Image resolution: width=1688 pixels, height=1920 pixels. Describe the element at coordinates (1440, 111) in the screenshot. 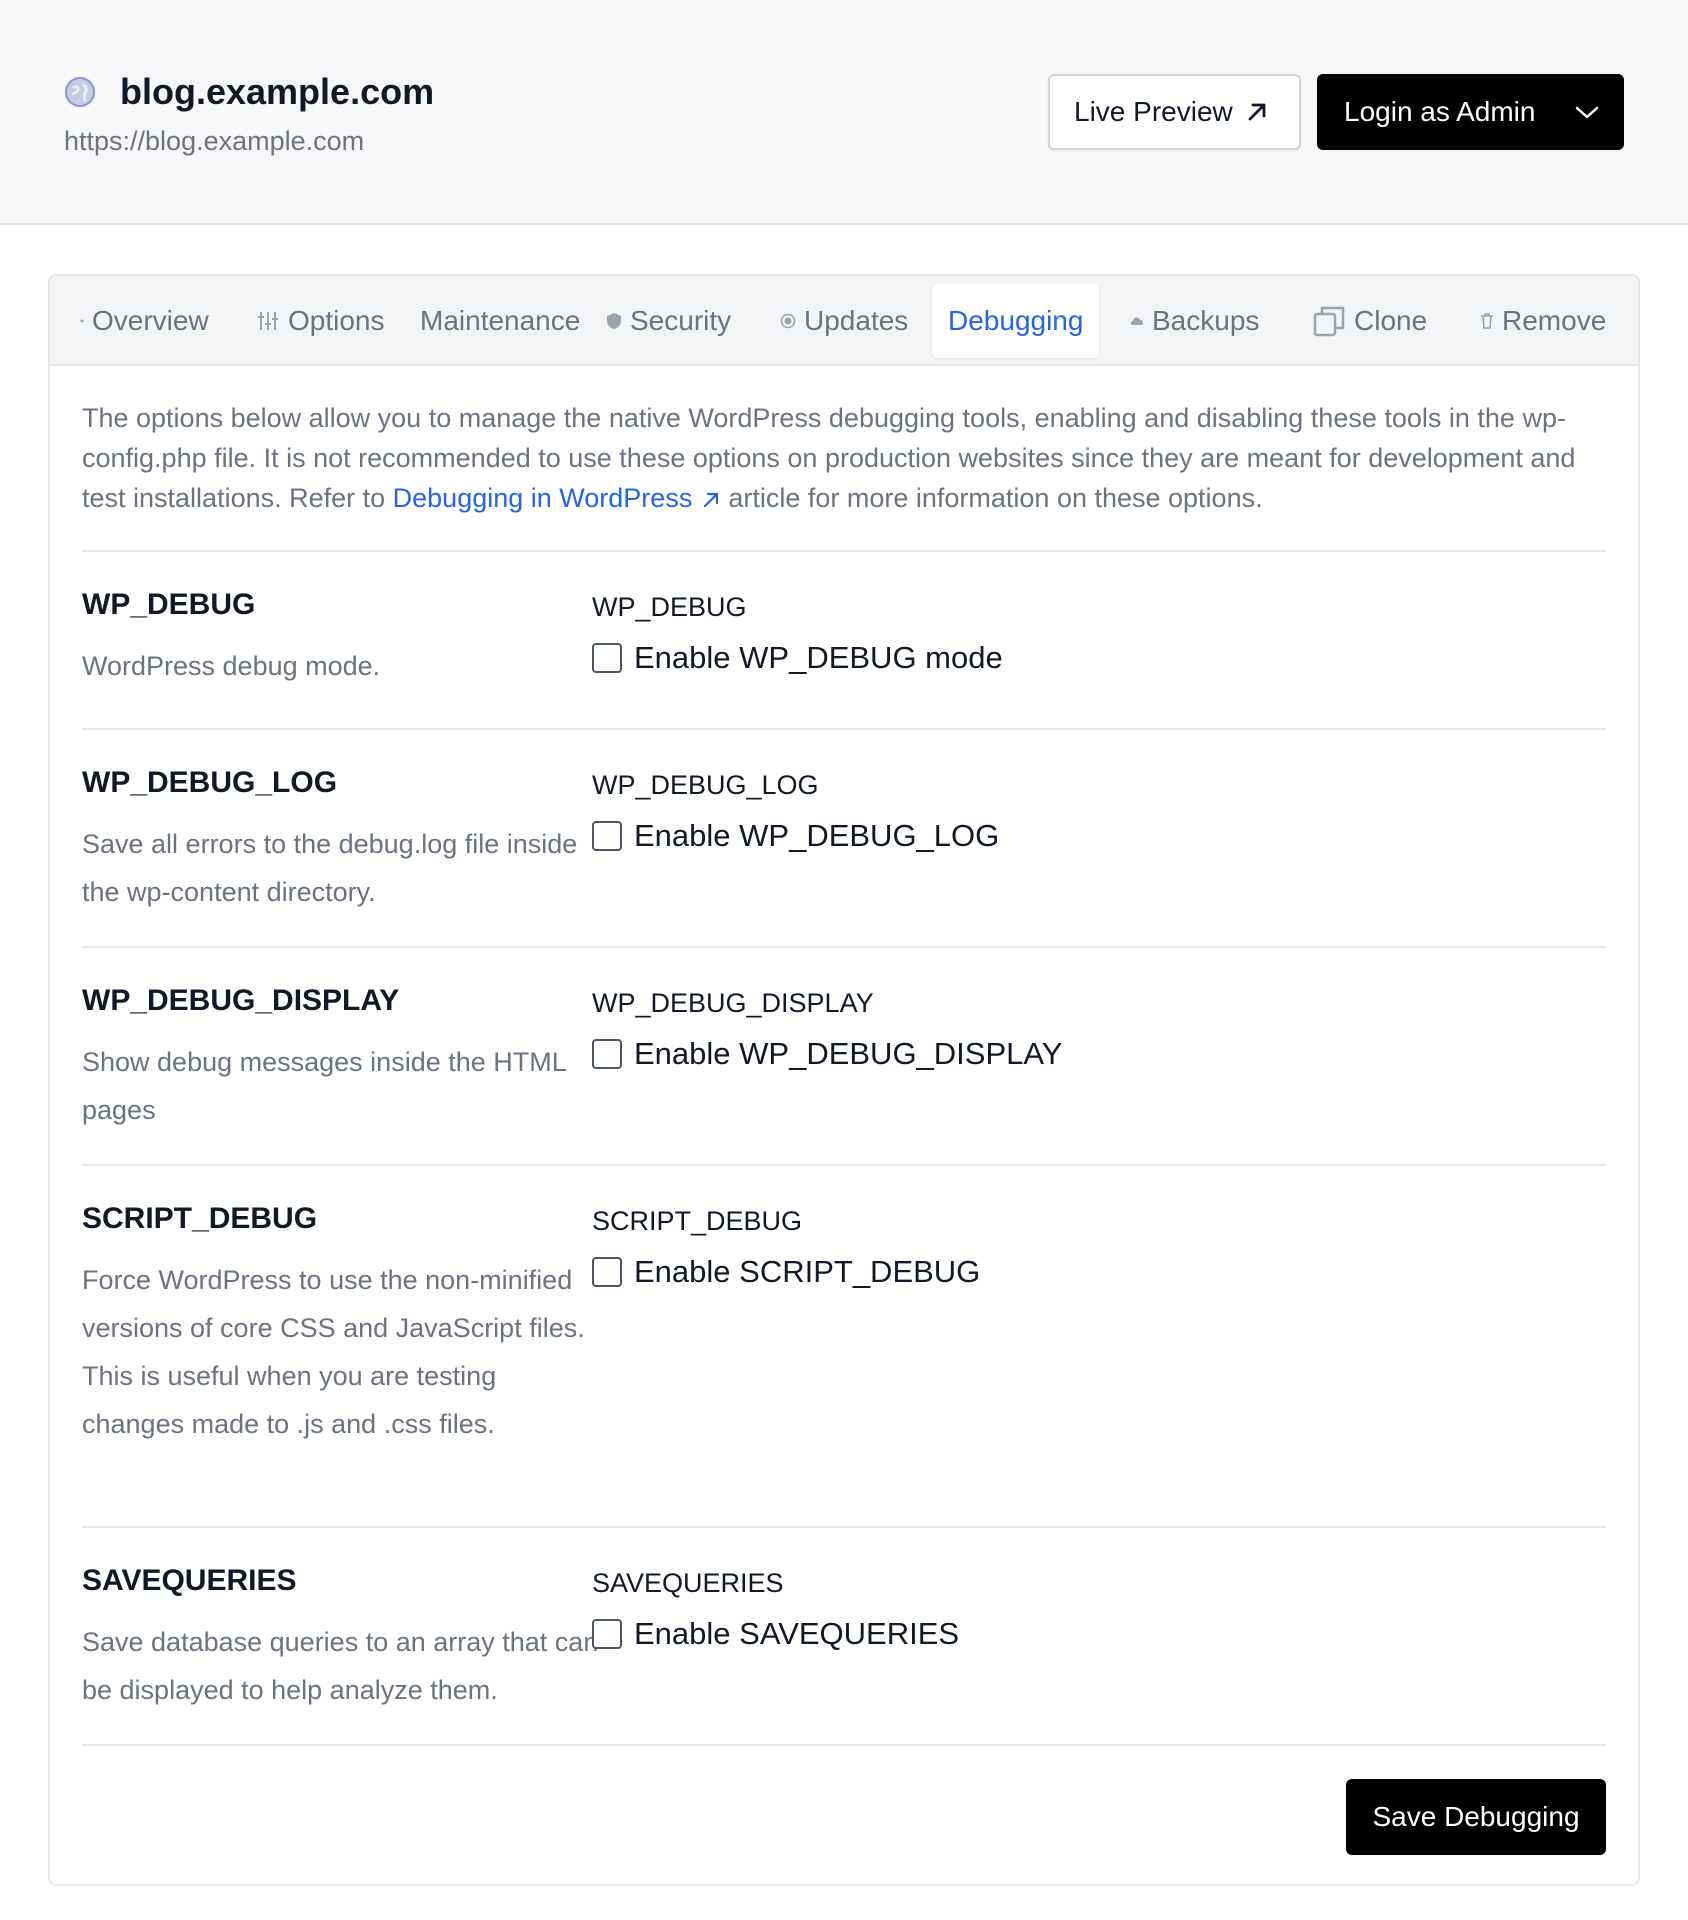

I see `login-as-admin-label: Login as Admin` at that location.